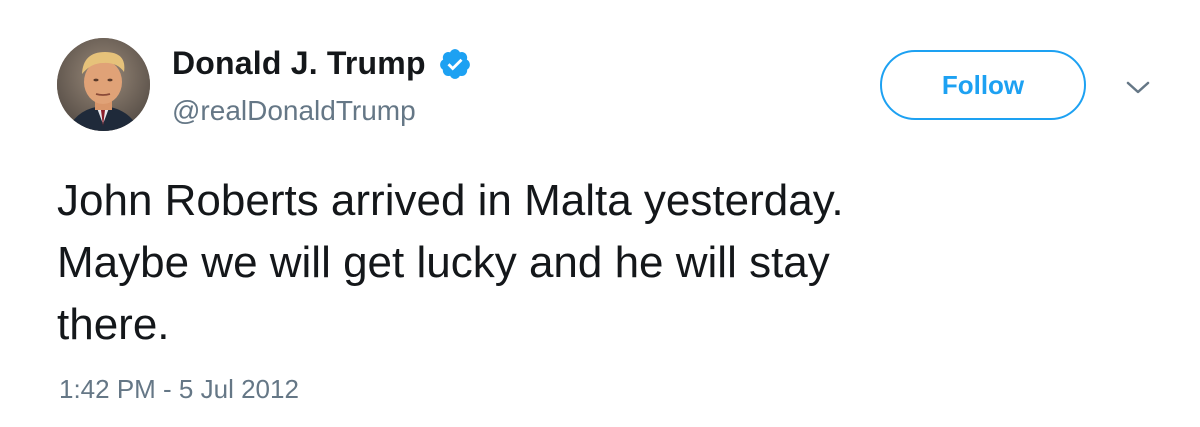 The image size is (1200, 427). What do you see at coordinates (1138, 88) in the screenshot?
I see `chevron-down-icon` at bounding box center [1138, 88].